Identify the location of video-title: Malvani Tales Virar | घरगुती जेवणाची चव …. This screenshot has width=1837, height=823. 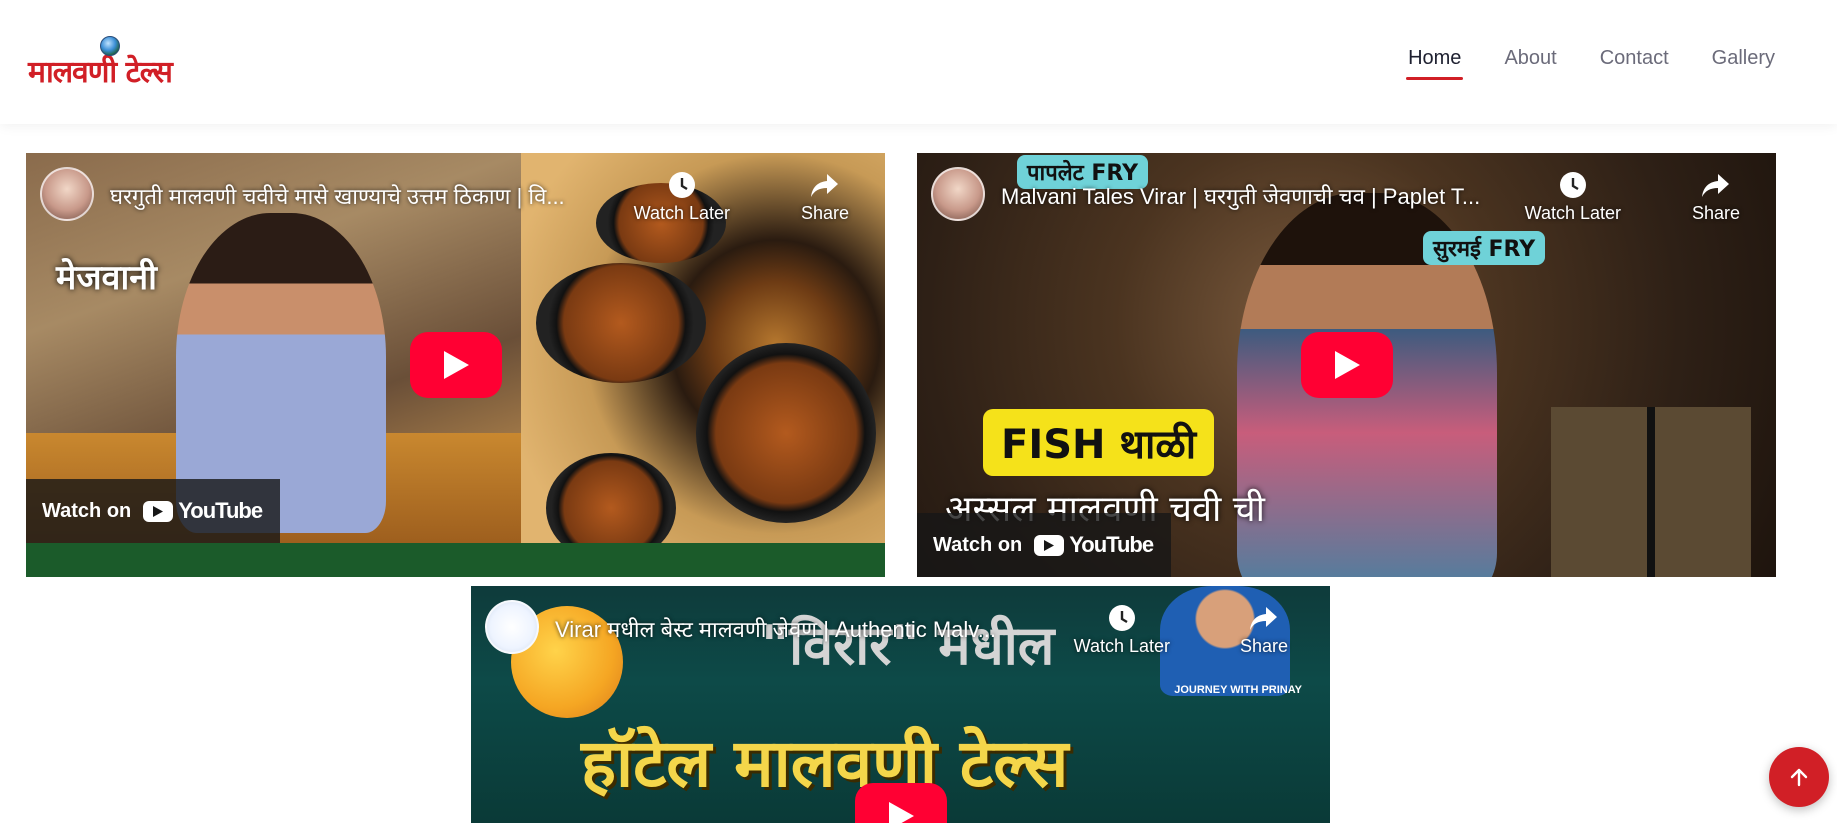
(1240, 196).